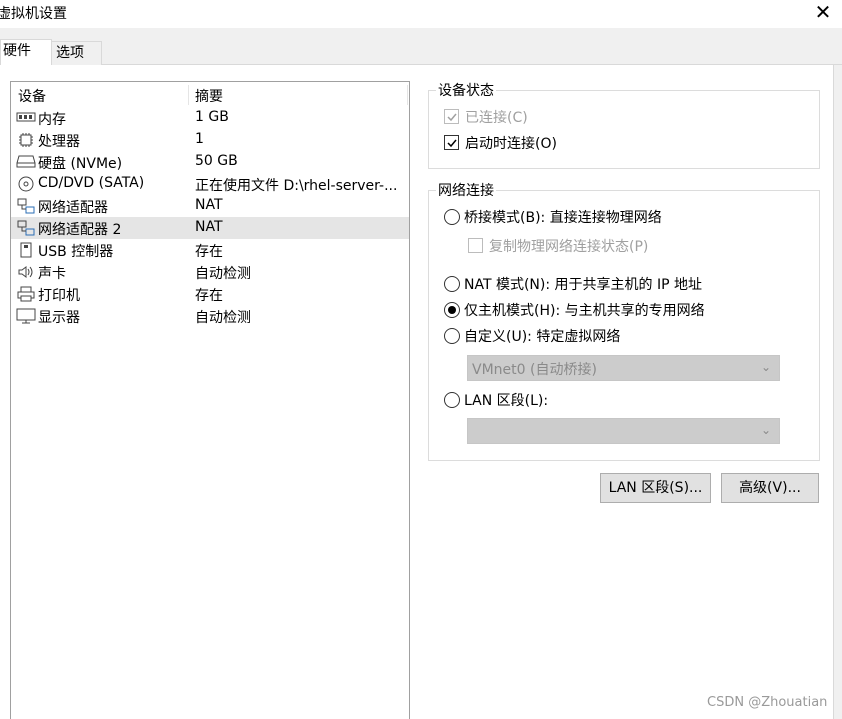 The image size is (842, 719). Describe the element at coordinates (59, 296) in the screenshot. I see `device-name: 打印机` at that location.